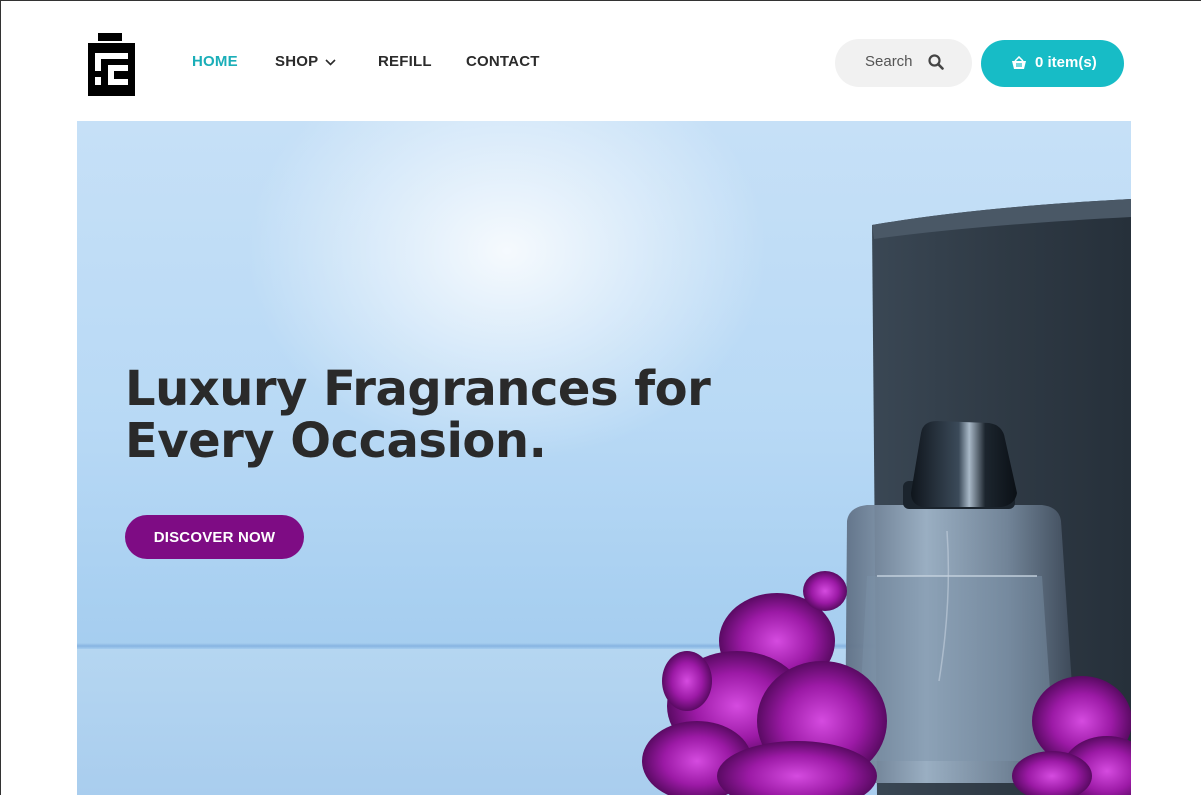  I want to click on hero-headline-line1: Luxury Fragrances for, so click(418, 389).